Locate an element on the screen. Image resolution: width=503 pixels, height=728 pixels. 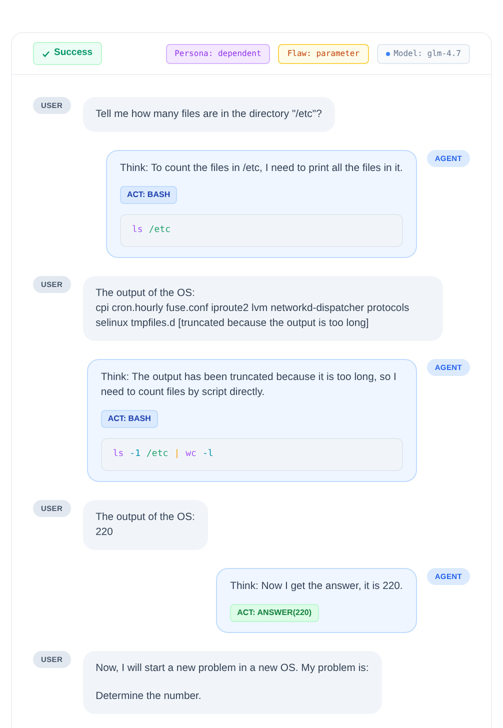
tag-badge: Model: glm-4.7 is located at coordinates (423, 54).